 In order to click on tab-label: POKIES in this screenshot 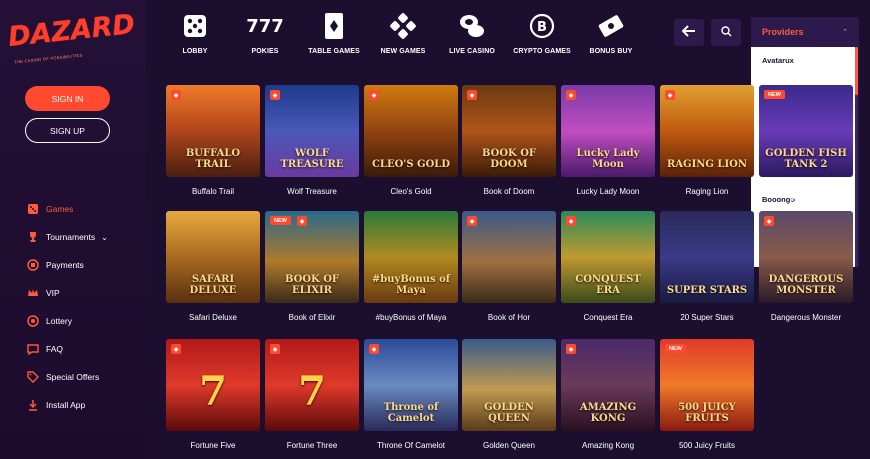, I will do `click(265, 51)`.